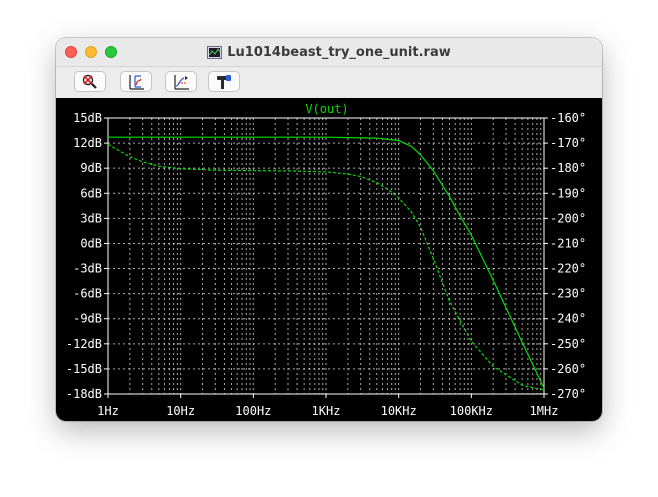  Describe the element at coordinates (568, 193) in the screenshot. I see `y-right-tick-label: -190°` at that location.